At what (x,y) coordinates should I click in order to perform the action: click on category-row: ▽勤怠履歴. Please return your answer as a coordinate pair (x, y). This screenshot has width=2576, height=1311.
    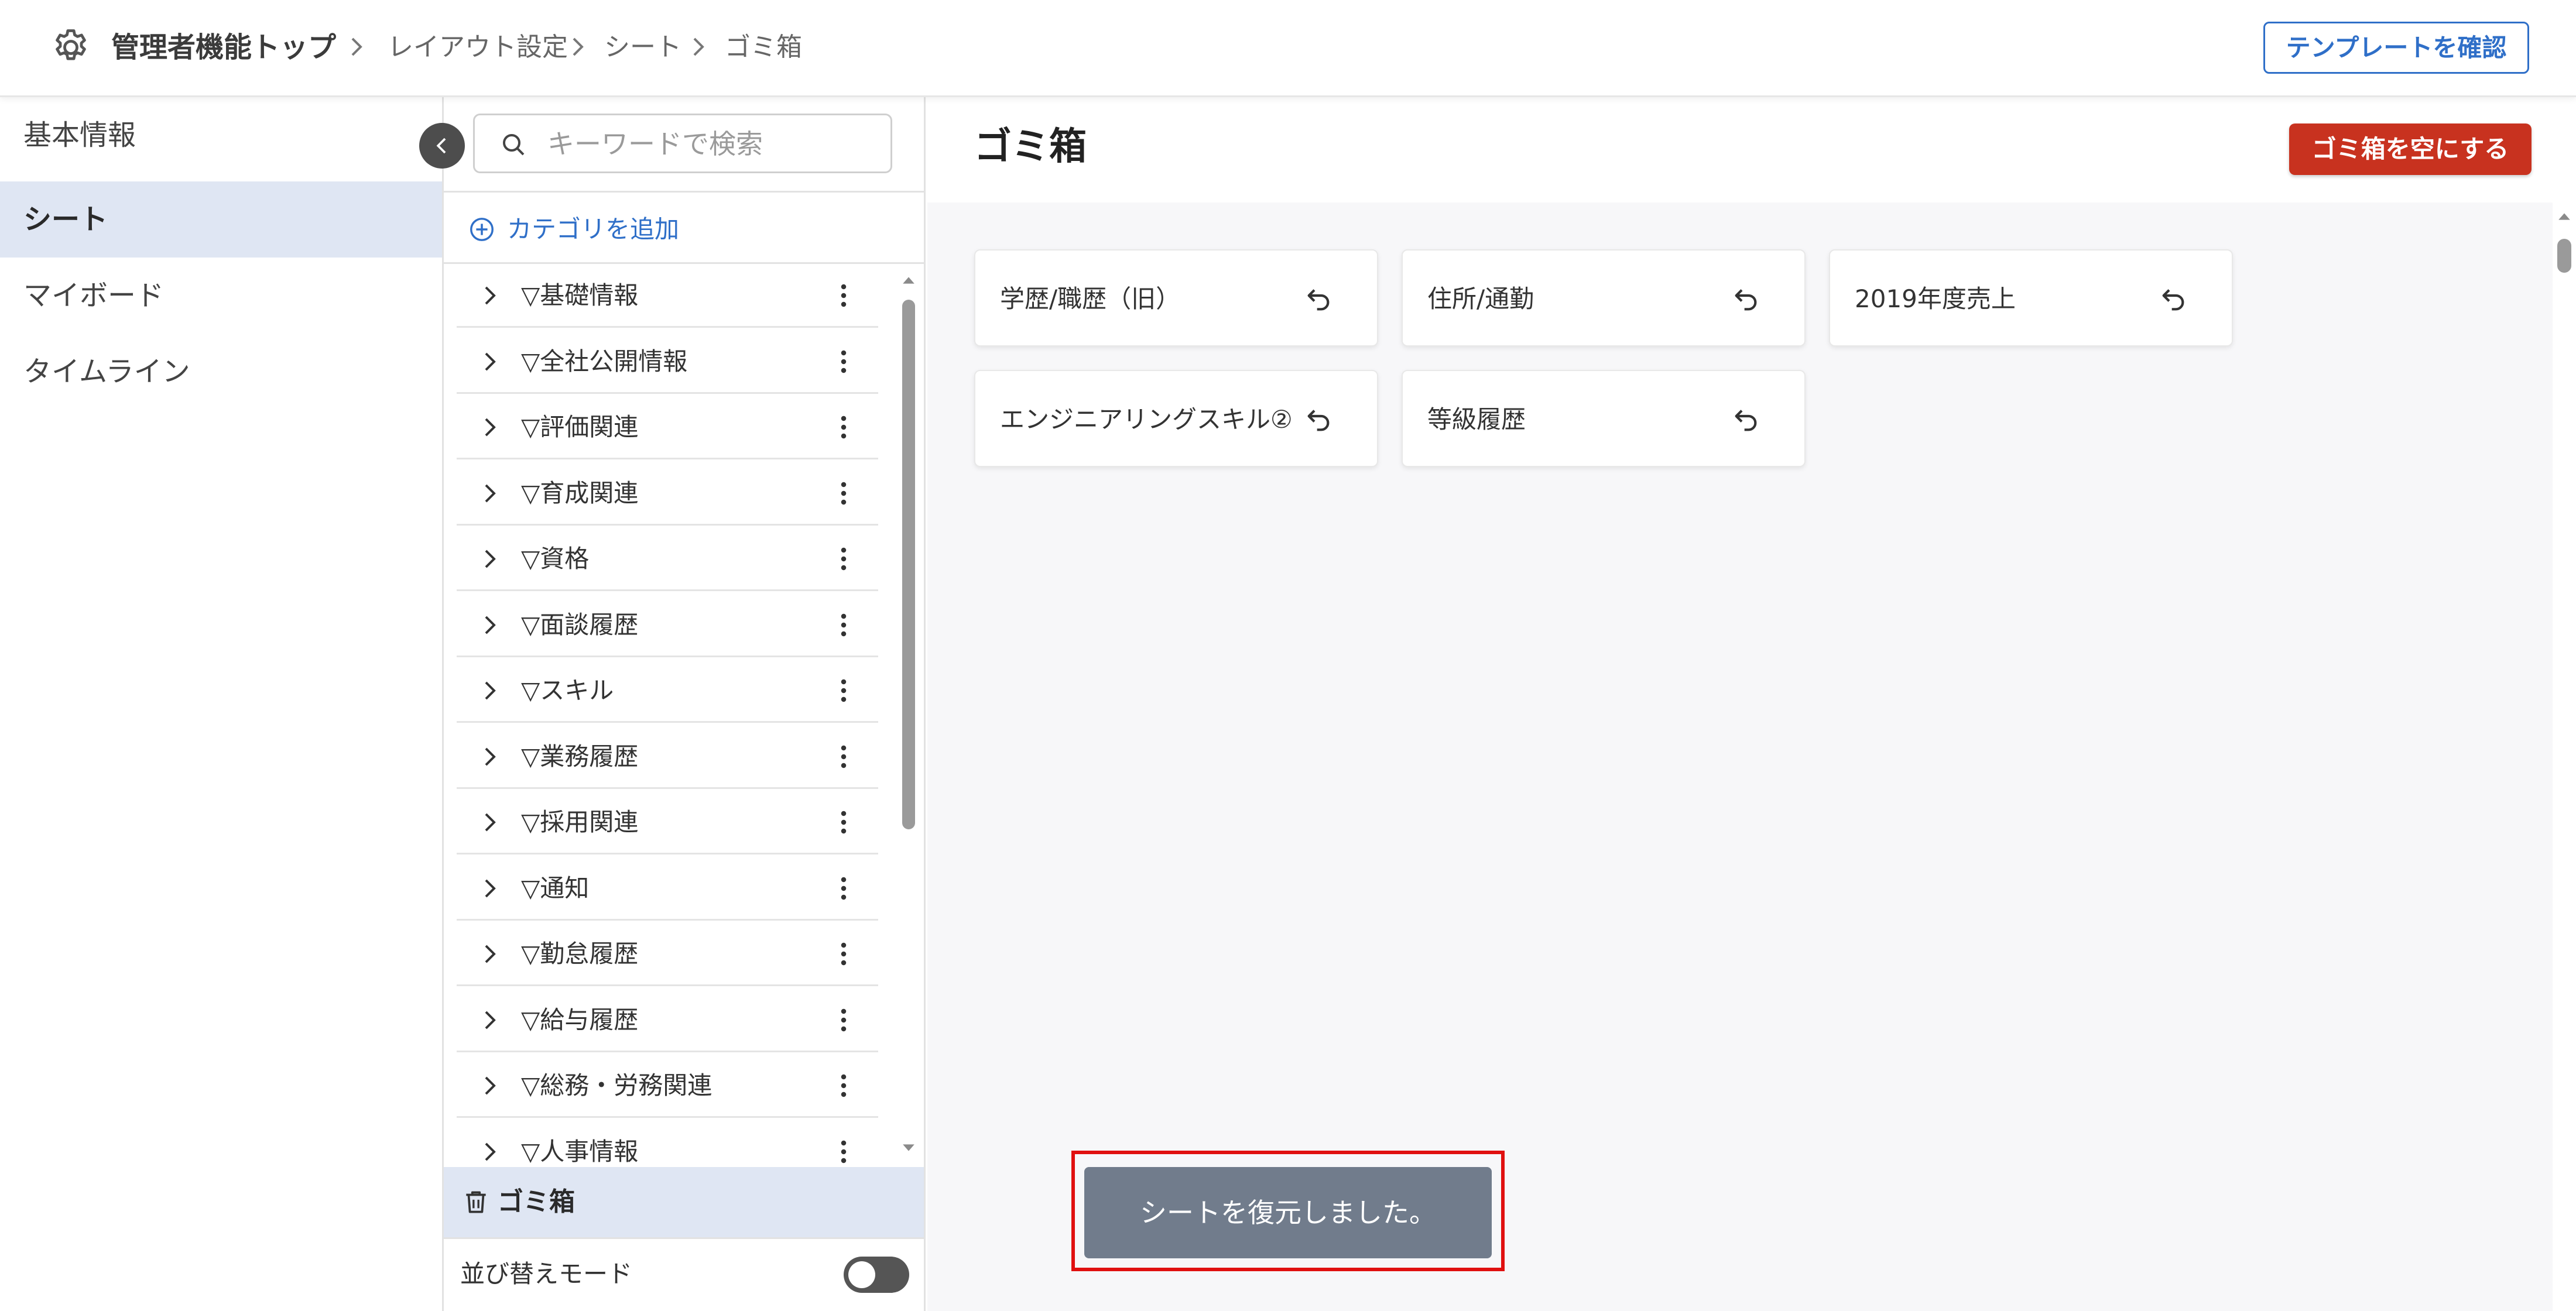
    Looking at the image, I should click on (667, 954).